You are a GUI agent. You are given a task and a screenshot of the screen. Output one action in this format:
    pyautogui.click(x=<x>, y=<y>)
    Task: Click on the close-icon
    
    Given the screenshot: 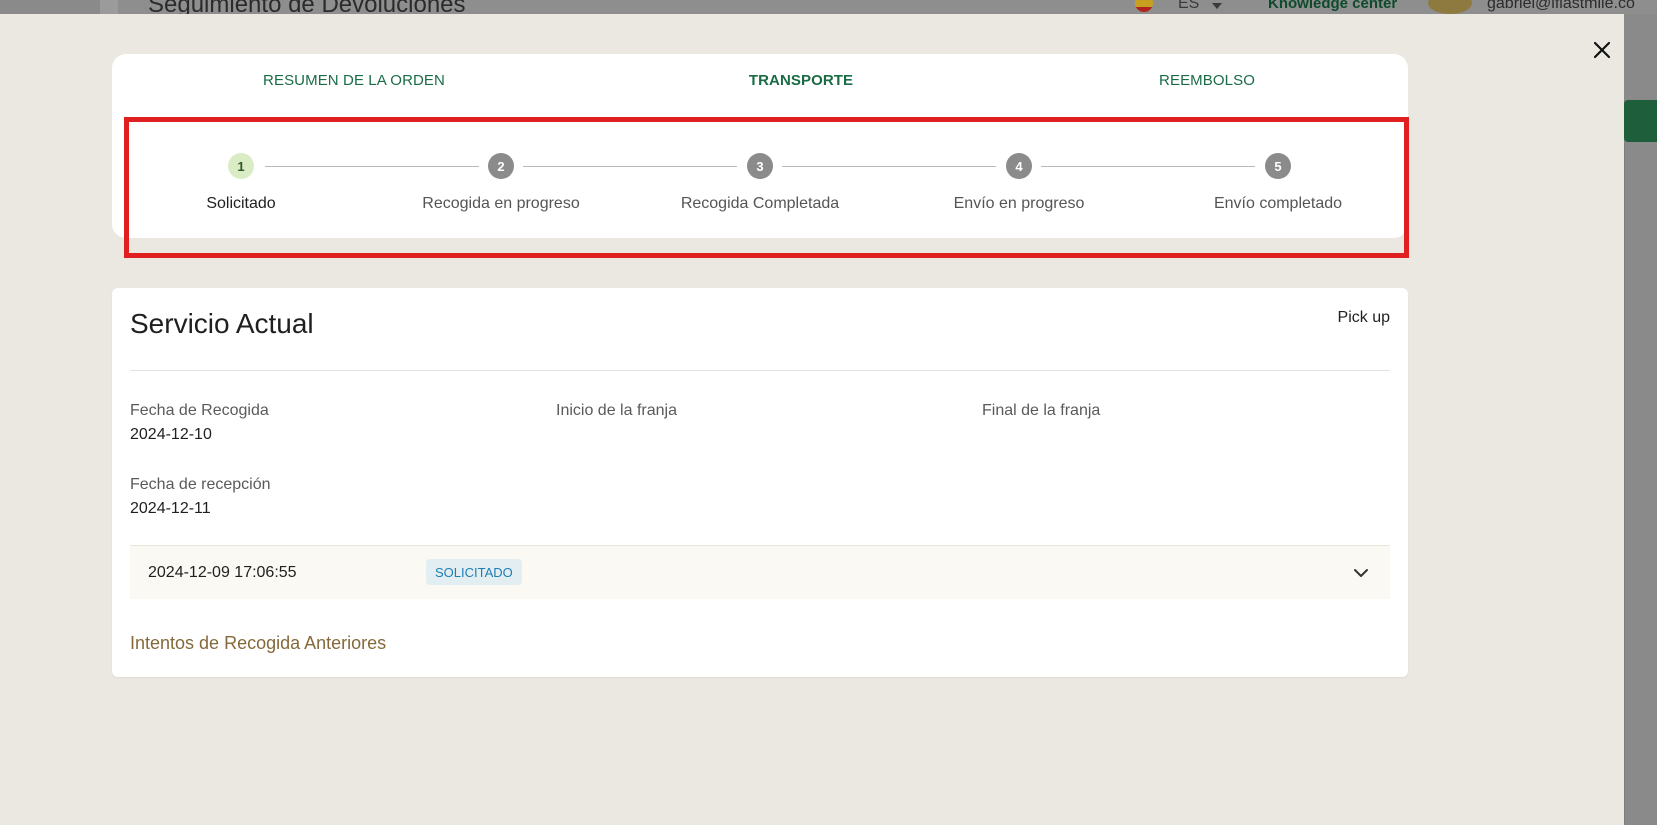 What is the action you would take?
    pyautogui.click(x=1602, y=50)
    